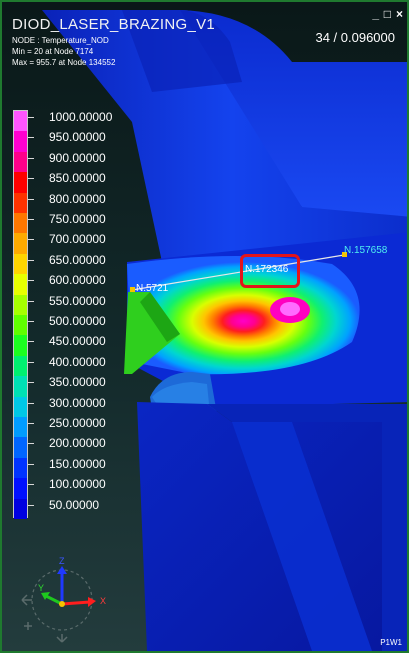 The width and height of the screenshot is (409, 653). What do you see at coordinates (77, 361) in the screenshot?
I see `legend-label: 400.00000` at bounding box center [77, 361].